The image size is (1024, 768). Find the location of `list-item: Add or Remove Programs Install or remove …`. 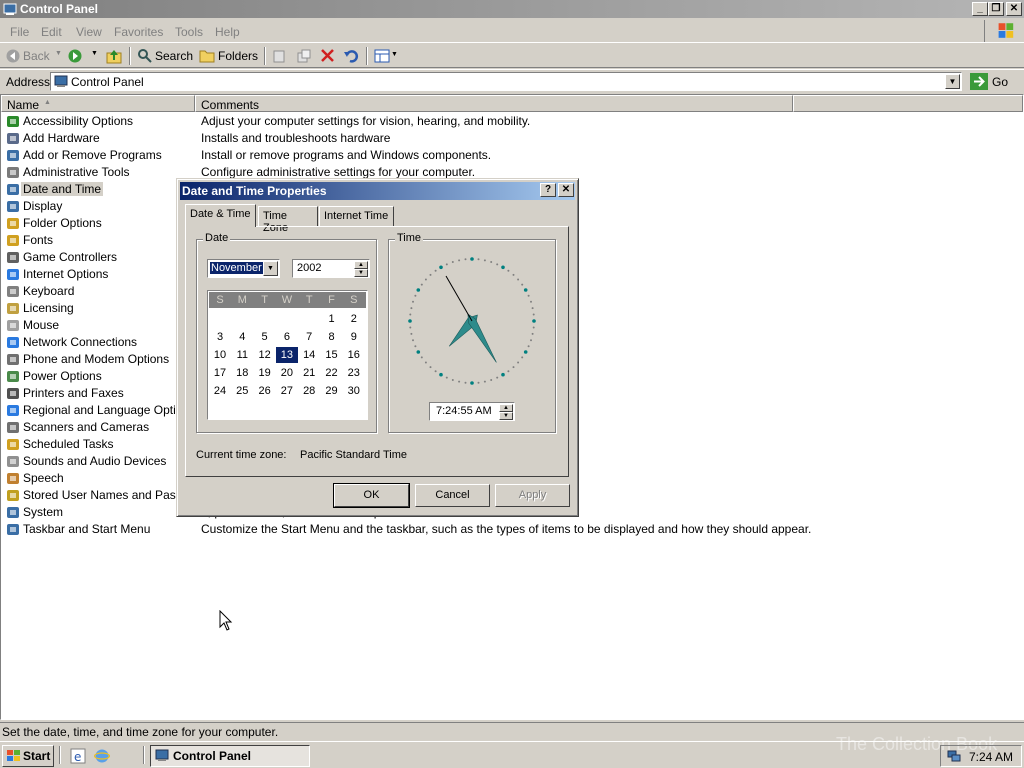

list-item: Add or Remove Programs Install or remove … is located at coordinates (511, 155).